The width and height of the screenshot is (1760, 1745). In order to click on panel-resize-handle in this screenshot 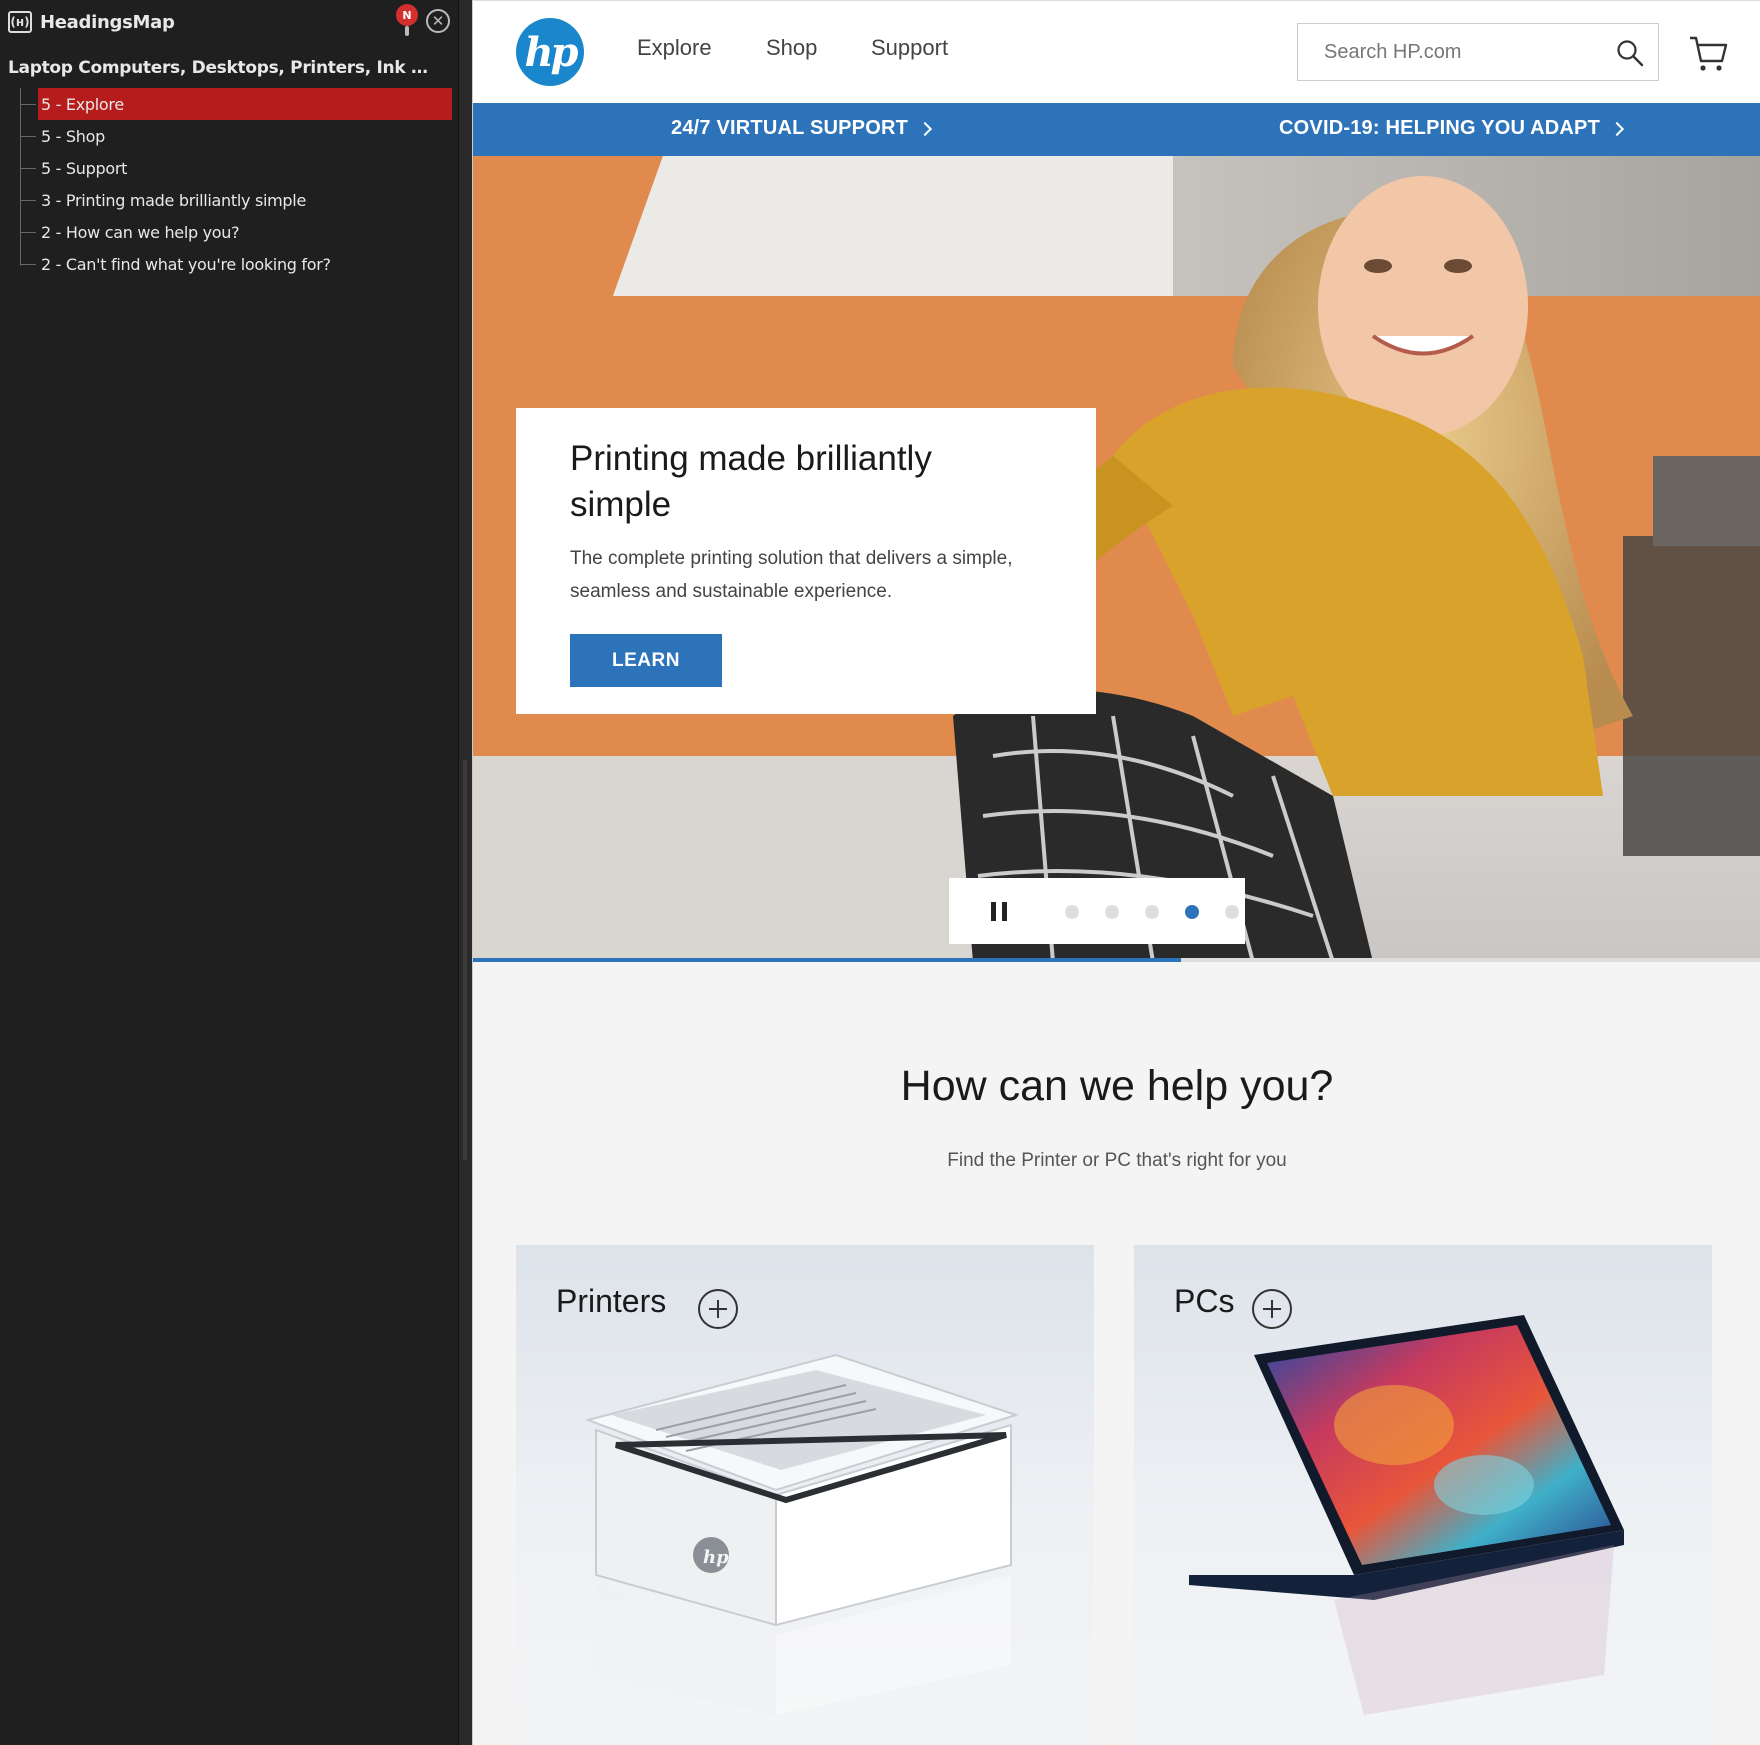, I will do `click(465, 872)`.